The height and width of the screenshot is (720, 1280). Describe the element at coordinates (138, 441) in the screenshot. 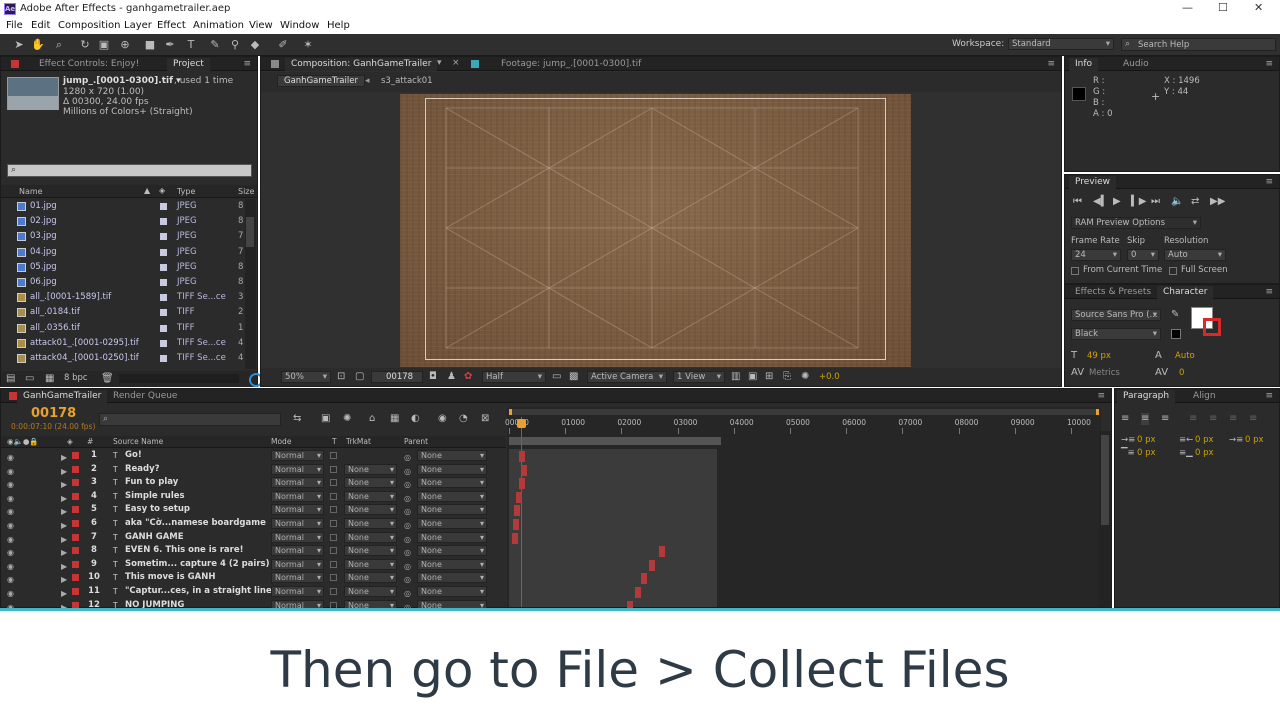

I see `column-source-name: Source Name` at that location.